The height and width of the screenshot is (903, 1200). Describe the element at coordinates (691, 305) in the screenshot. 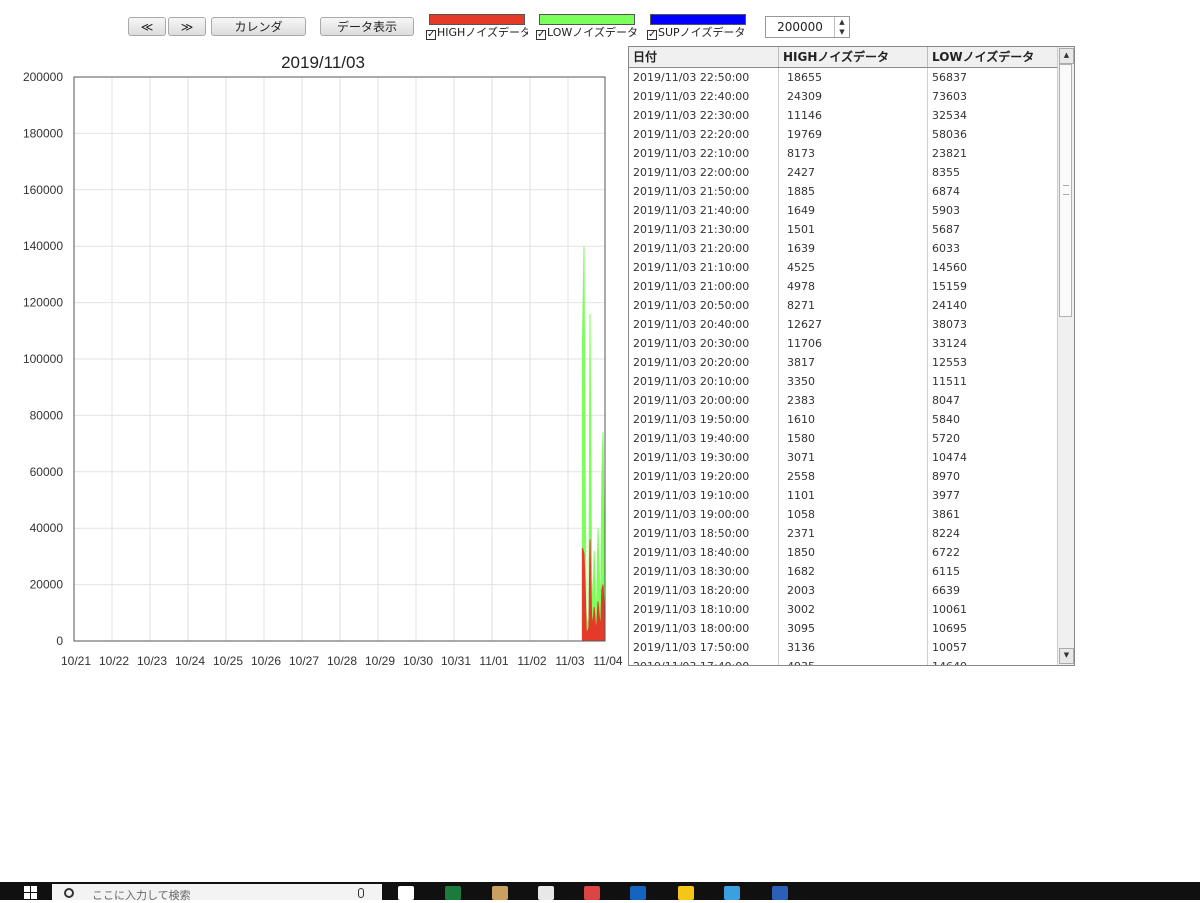

I see `cell-date: 2019/11/03 20:50:00` at that location.